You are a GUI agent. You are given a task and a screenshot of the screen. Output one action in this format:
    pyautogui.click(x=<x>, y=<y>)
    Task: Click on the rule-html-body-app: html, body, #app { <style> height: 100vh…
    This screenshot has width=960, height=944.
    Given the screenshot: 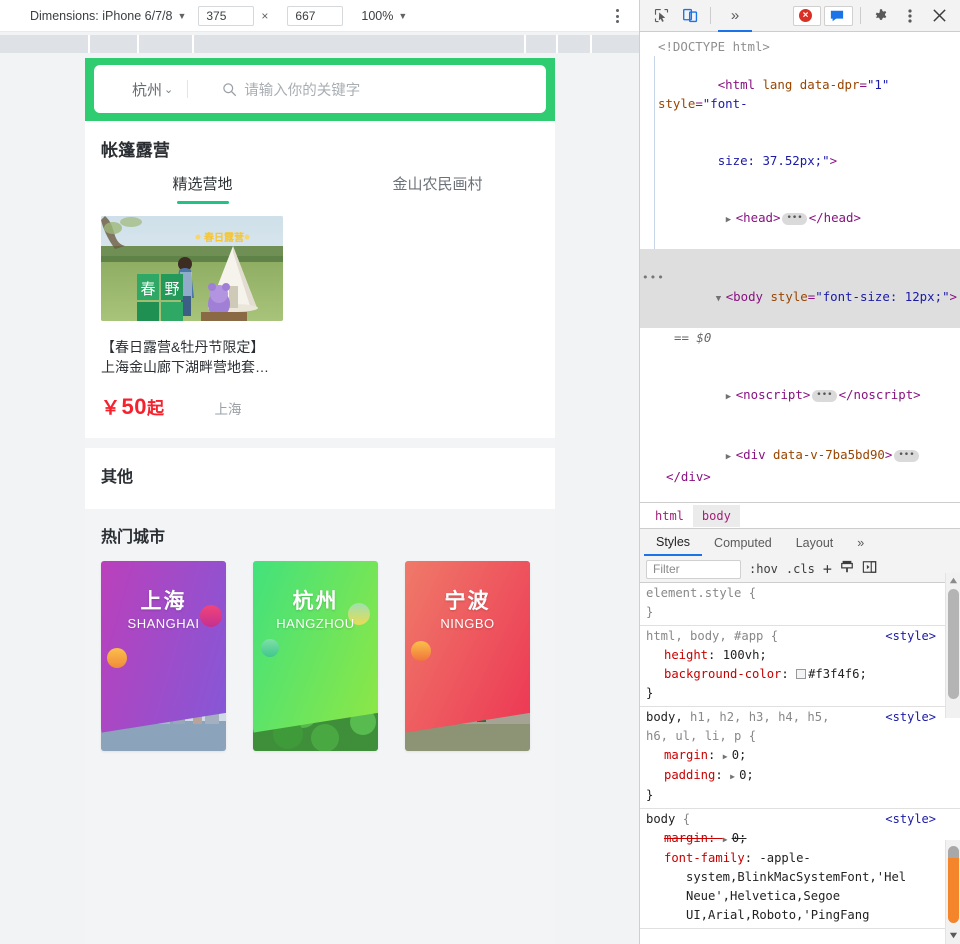 What is the action you would take?
    pyautogui.click(x=800, y=666)
    